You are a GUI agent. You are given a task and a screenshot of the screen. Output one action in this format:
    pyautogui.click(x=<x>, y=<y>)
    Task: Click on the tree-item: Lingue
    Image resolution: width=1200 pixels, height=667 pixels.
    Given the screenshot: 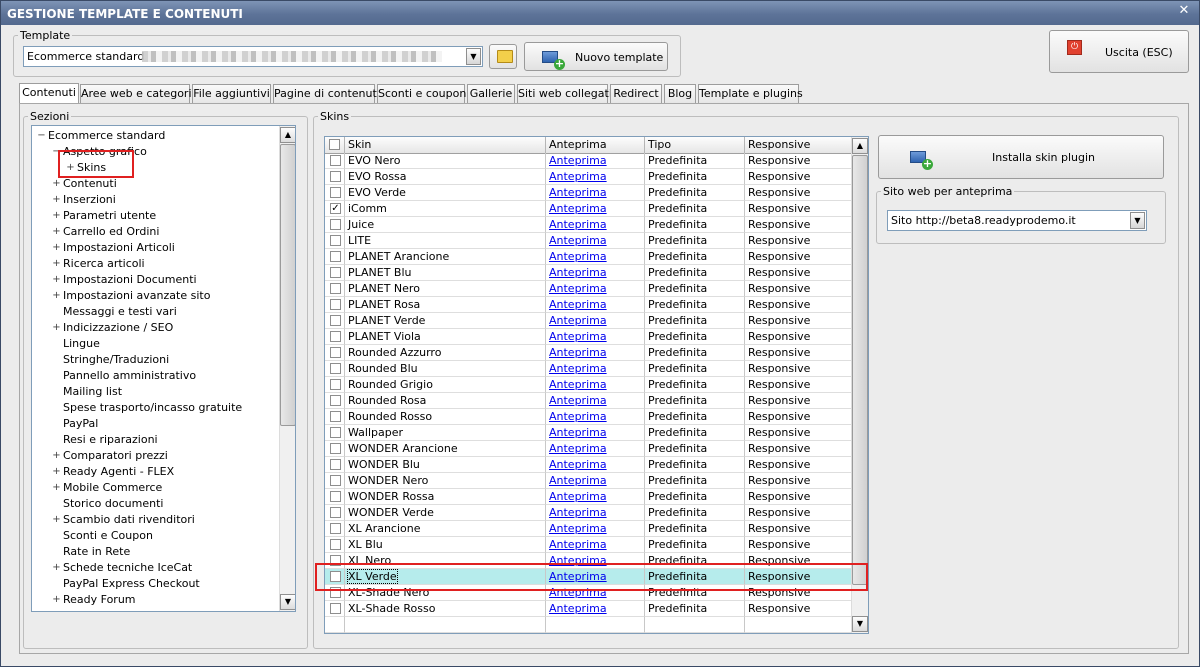 What is the action you would take?
    pyautogui.click(x=81, y=344)
    